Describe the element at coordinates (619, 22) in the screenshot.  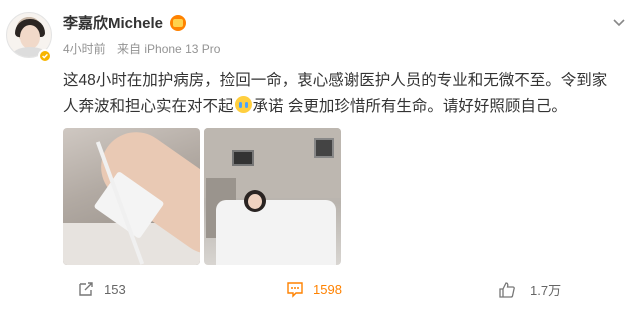
I see `chevron-down-icon` at that location.